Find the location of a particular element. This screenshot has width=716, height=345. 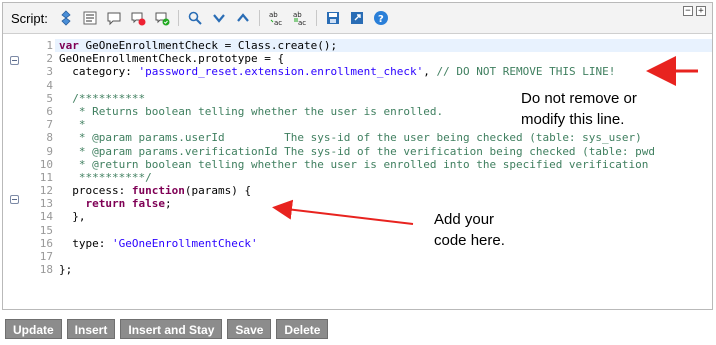

annotation-top-text: Do not remove or modify this line. is located at coordinates (579, 109).